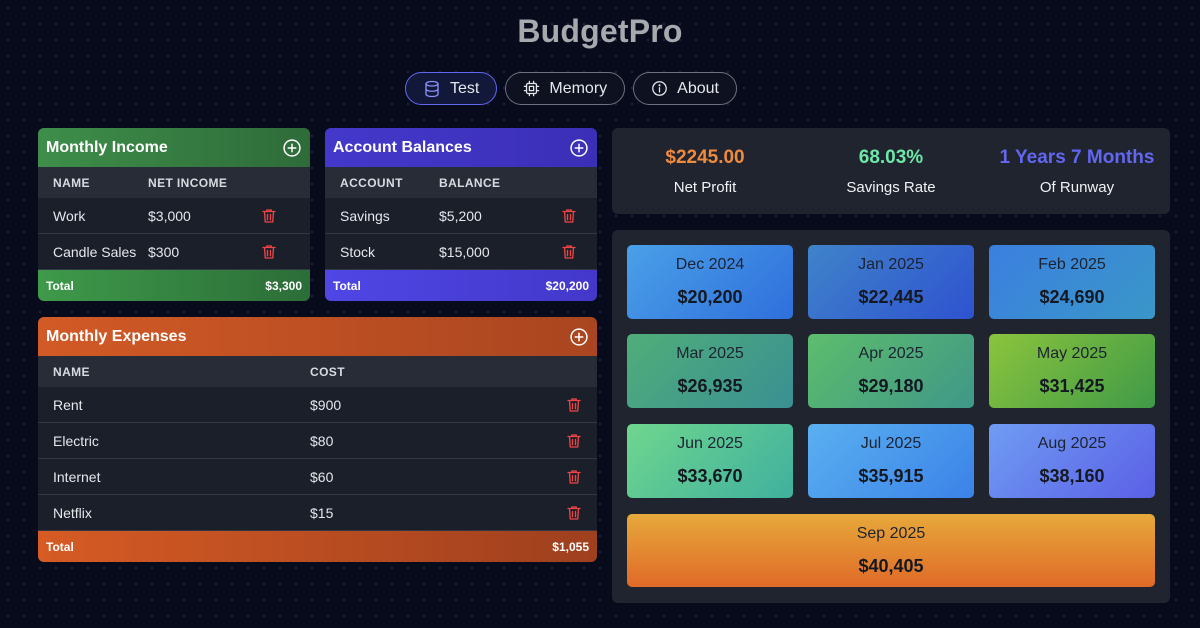 This screenshot has height=628, width=1200. I want to click on top-nav: Test Memory About, so click(600, 88).